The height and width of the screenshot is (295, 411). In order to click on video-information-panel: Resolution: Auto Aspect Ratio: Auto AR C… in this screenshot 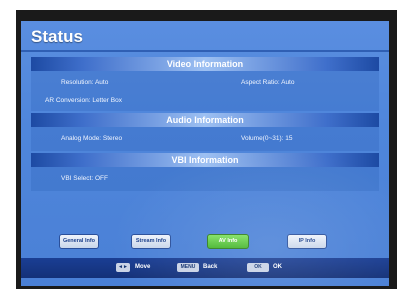, I will do `click(205, 91)`.